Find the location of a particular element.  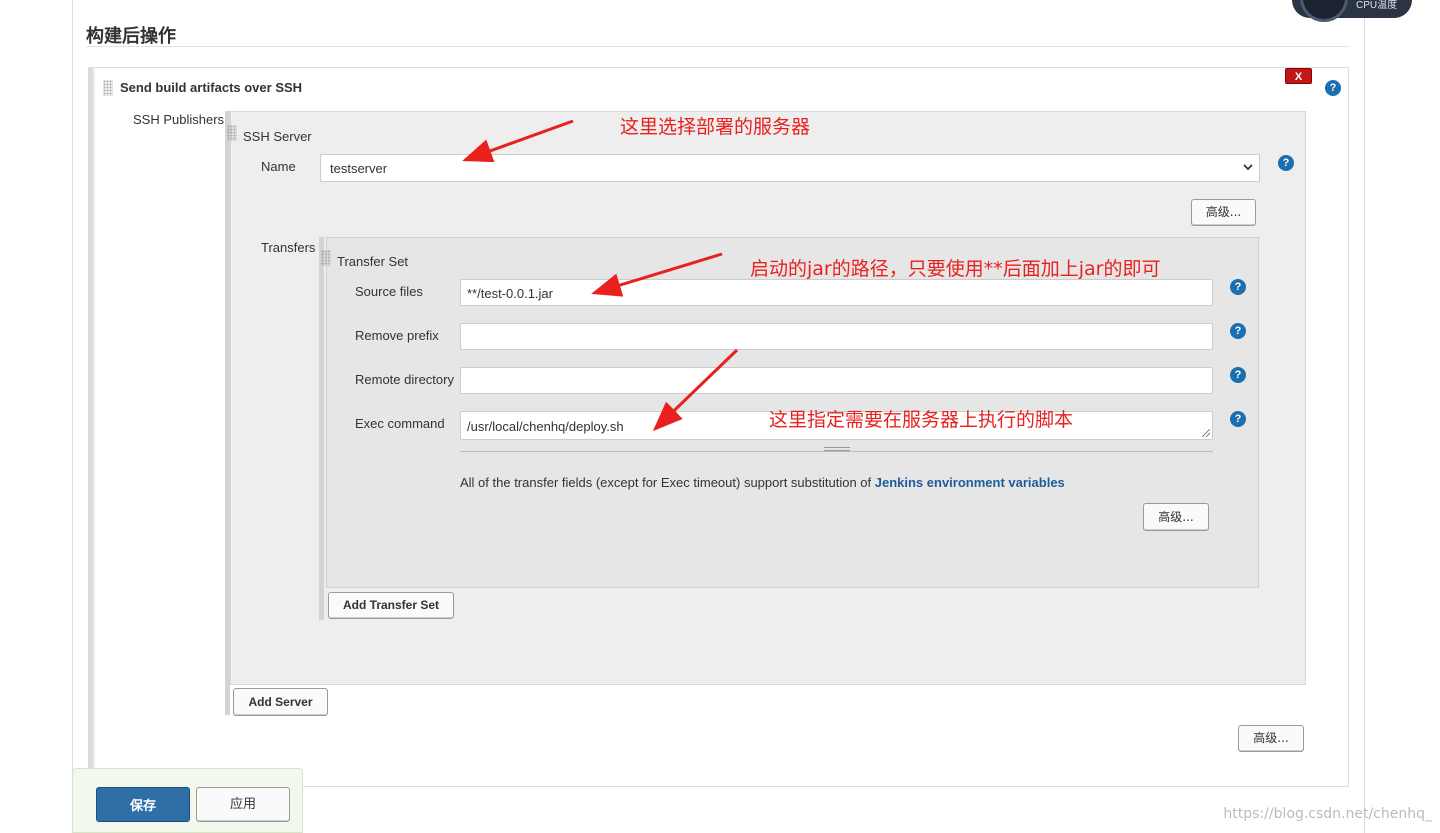

annotation-exec: 这里指定需要在服务器上执行的脚本 is located at coordinates (921, 420).